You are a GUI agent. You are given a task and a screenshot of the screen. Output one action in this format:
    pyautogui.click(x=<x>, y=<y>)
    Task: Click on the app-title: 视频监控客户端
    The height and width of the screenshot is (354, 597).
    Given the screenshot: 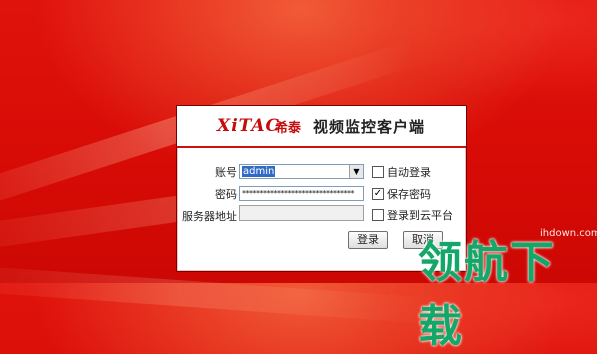 What is the action you would take?
    pyautogui.click(x=369, y=127)
    